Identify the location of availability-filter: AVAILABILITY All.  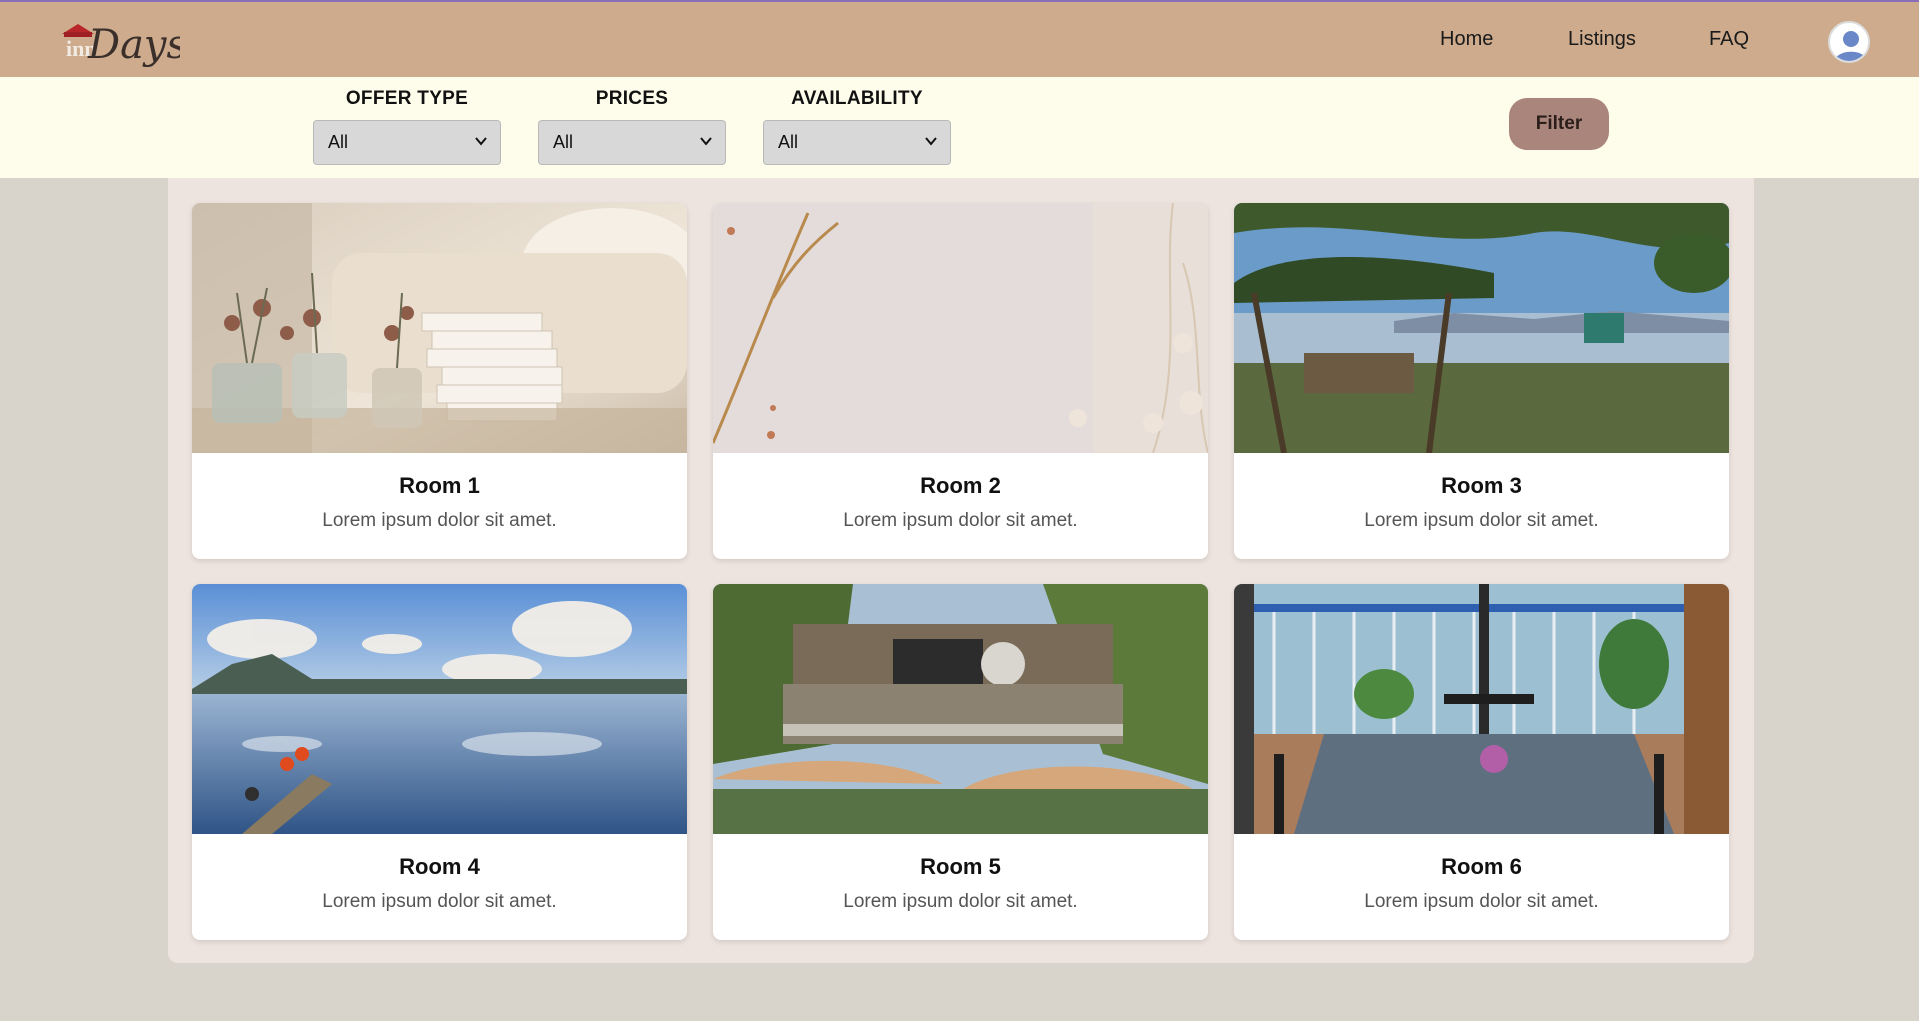
(857, 126).